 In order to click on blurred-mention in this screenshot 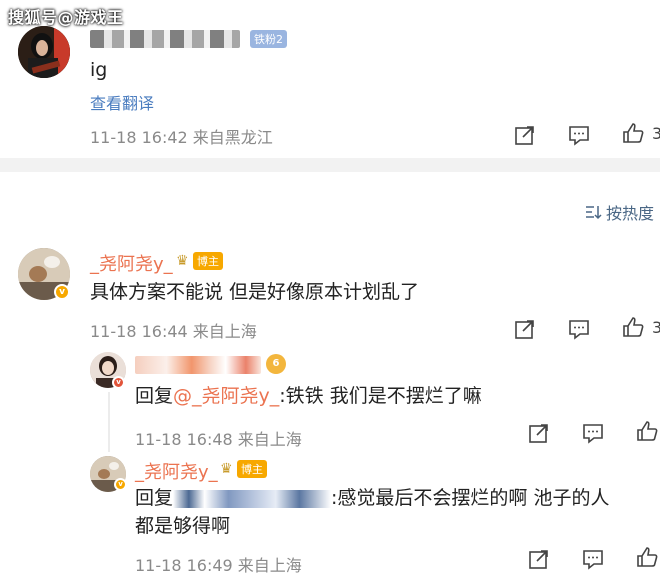, I will do `click(252, 498)`.